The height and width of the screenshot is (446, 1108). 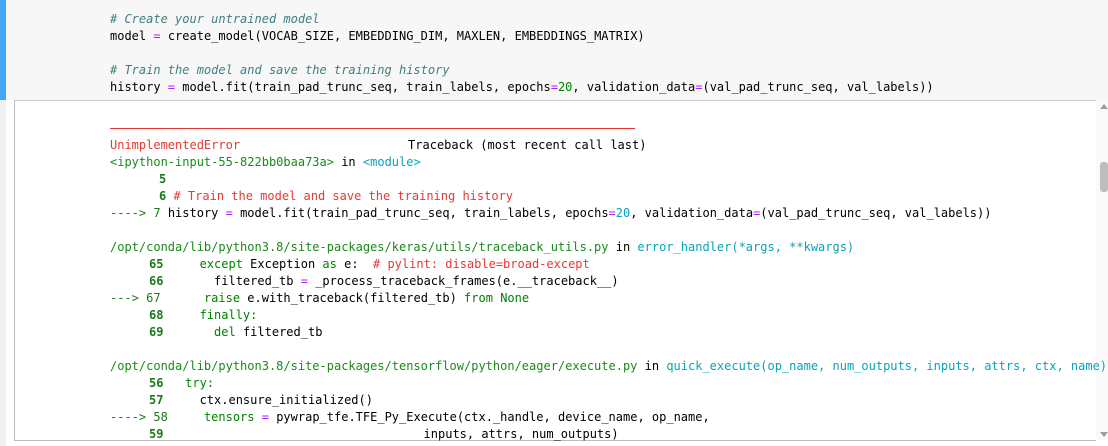 What do you see at coordinates (1104, 177) in the screenshot?
I see `scrollbar-thumb` at bounding box center [1104, 177].